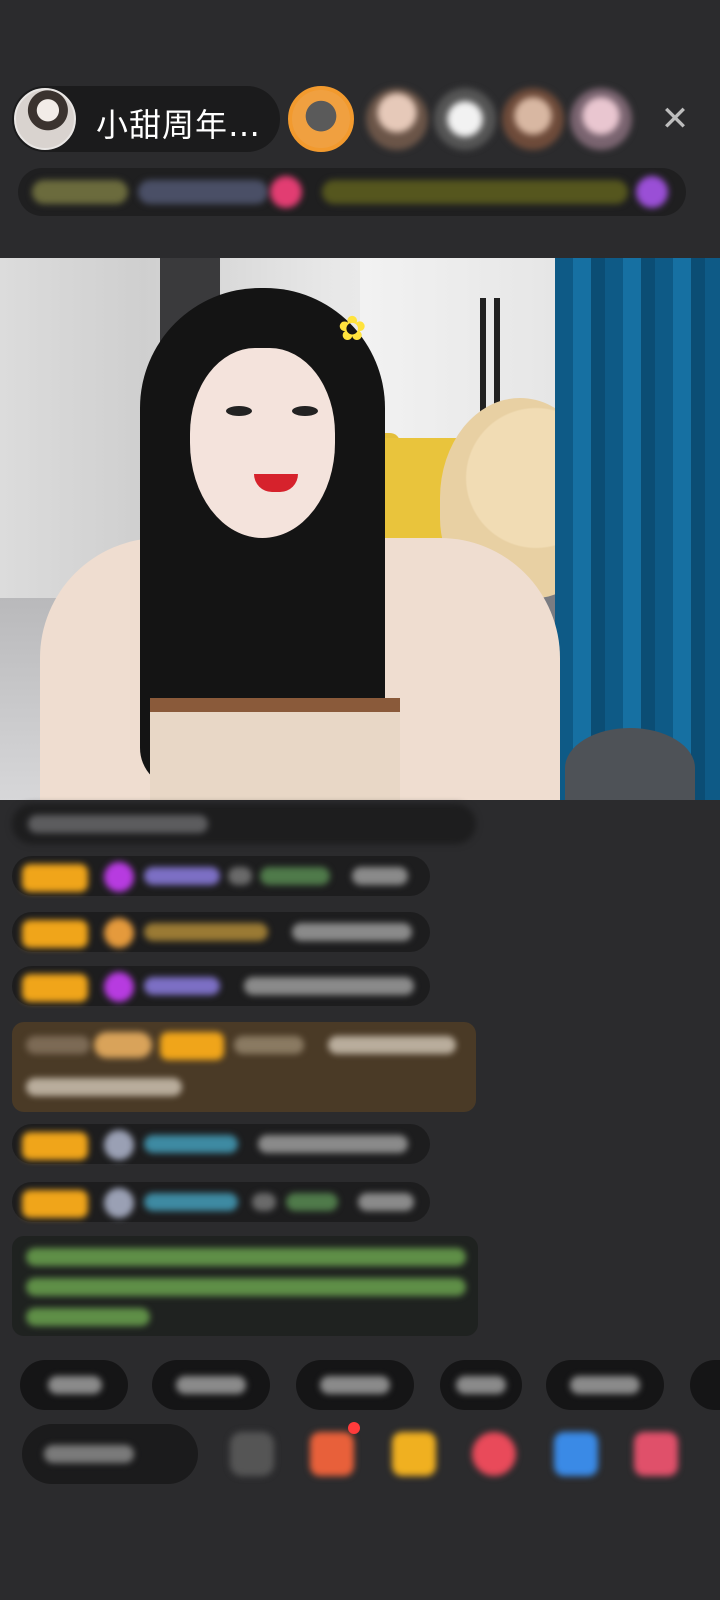 Image resolution: width=720 pixels, height=1600 pixels. What do you see at coordinates (675, 119) in the screenshot?
I see `close-icon: ✕` at bounding box center [675, 119].